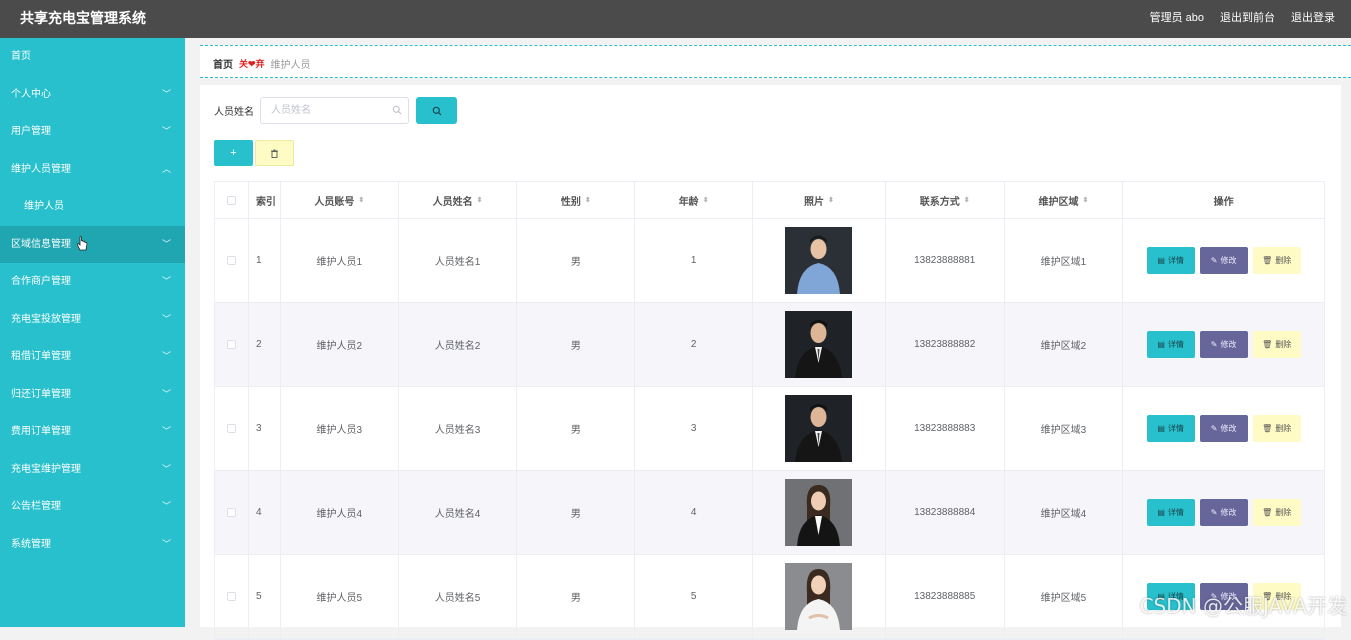 The image size is (1351, 640). I want to click on actions-cell: ▤详情 ✎修改 🗑删除, so click(1223, 344).